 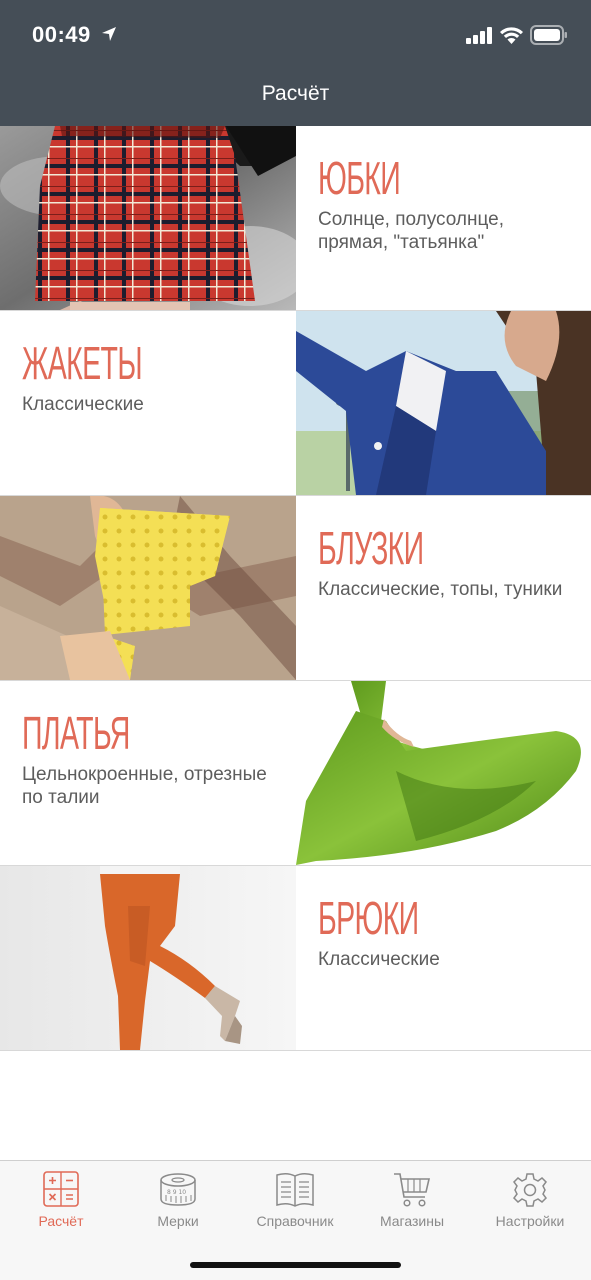 What do you see at coordinates (411, 231) in the screenshot?
I see `category-subtitle: Солнце, полусолнце, прямая, "татьянка"` at bounding box center [411, 231].